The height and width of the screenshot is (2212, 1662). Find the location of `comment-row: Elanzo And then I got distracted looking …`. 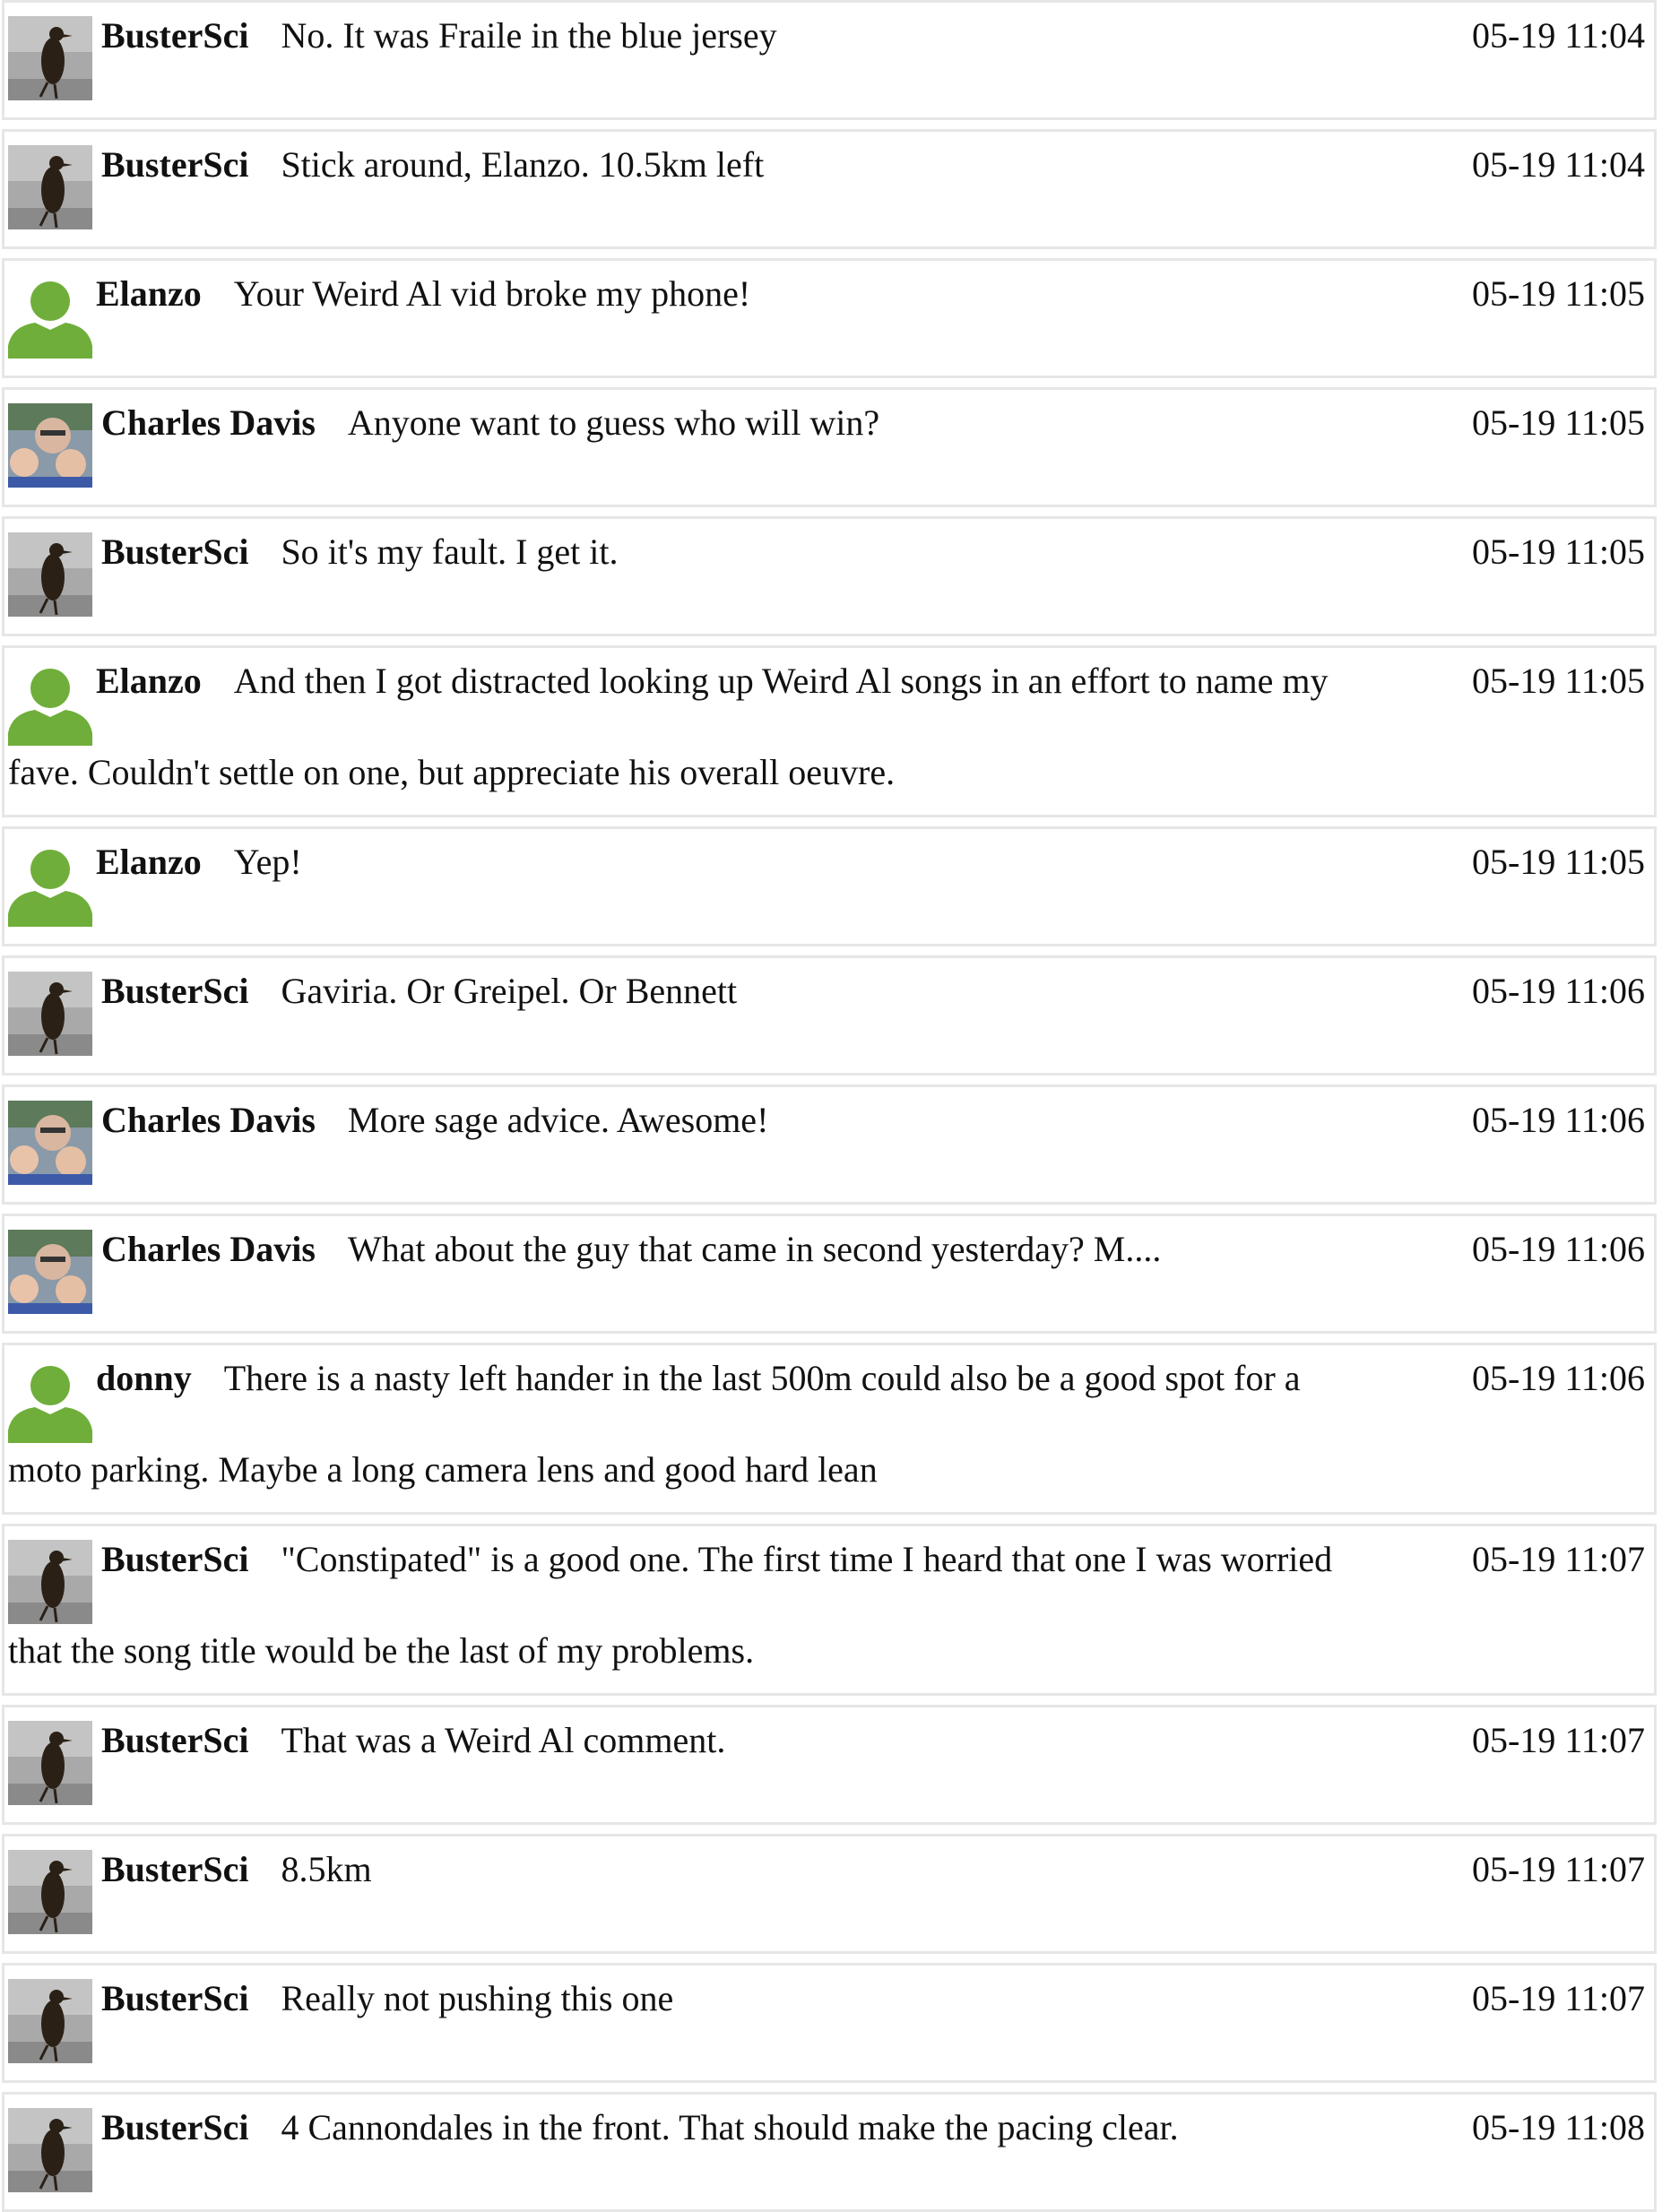

comment-row: Elanzo And then I got distracted looking … is located at coordinates (830, 731).